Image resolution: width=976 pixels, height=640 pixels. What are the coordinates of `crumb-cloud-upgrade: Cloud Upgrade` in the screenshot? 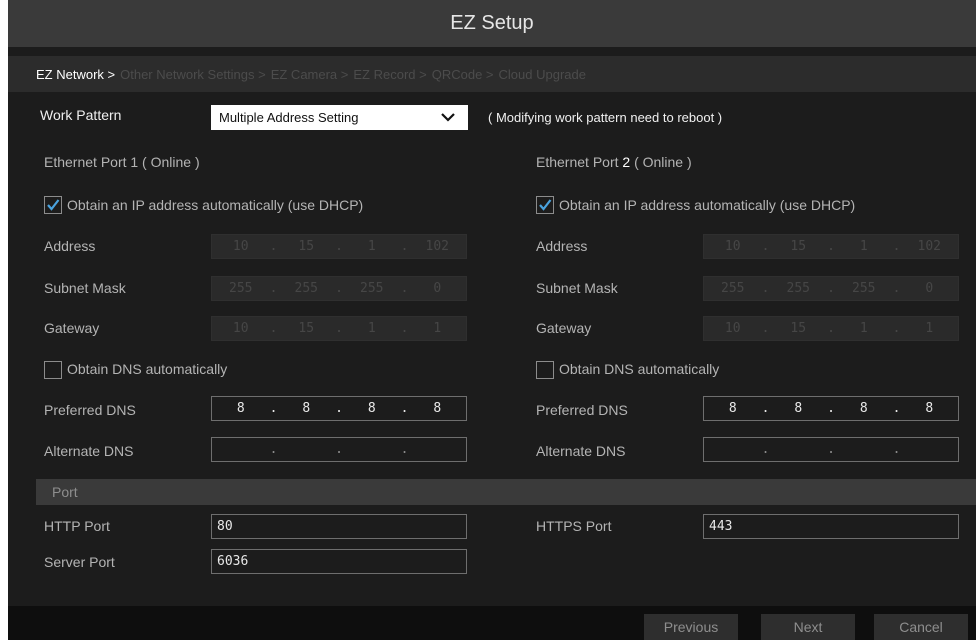 It's located at (542, 74).